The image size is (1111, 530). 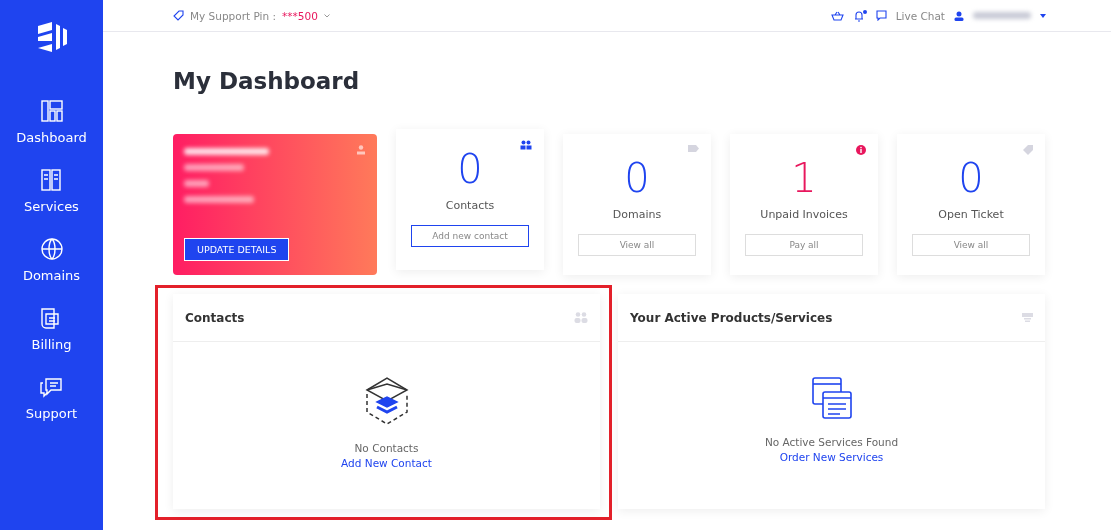 I want to click on stat-label: Open Ticket, so click(x=971, y=214).